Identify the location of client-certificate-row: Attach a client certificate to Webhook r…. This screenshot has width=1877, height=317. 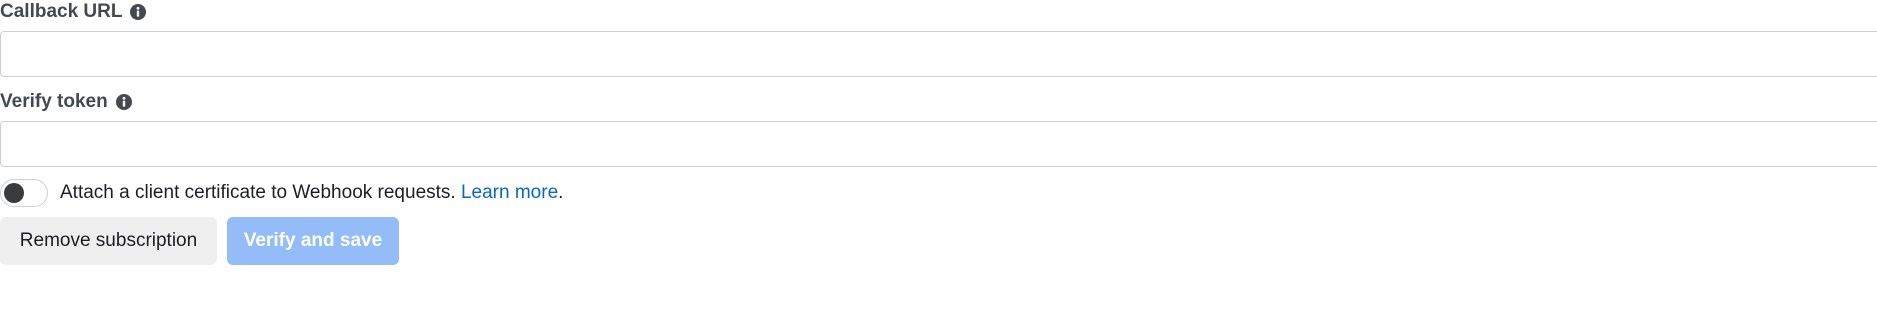
(281, 193).